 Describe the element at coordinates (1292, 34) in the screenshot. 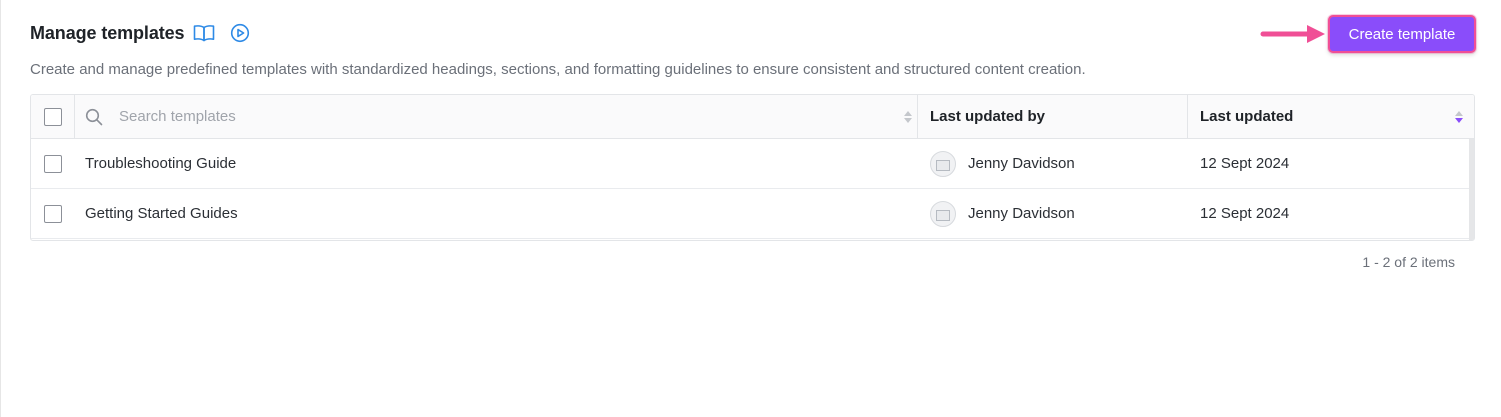

I see `pointer-arrow-icon` at that location.